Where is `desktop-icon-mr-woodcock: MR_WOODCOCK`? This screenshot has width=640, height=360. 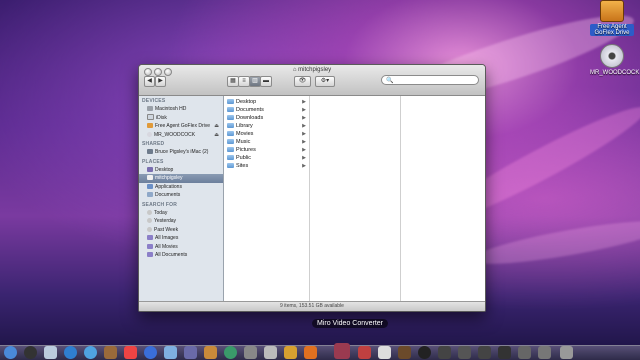
desktop-icon-mr-woodcock: MR_WOODCOCK is located at coordinates (614, 60).